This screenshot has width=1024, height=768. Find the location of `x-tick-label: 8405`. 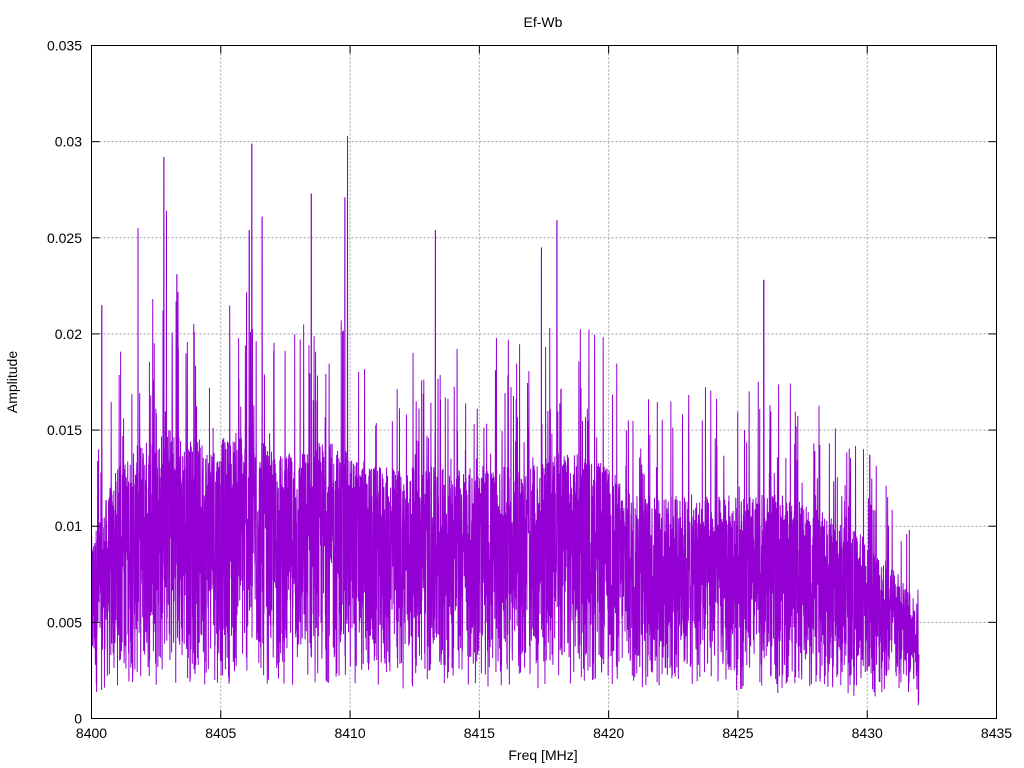

x-tick-label: 8405 is located at coordinates (220, 733).